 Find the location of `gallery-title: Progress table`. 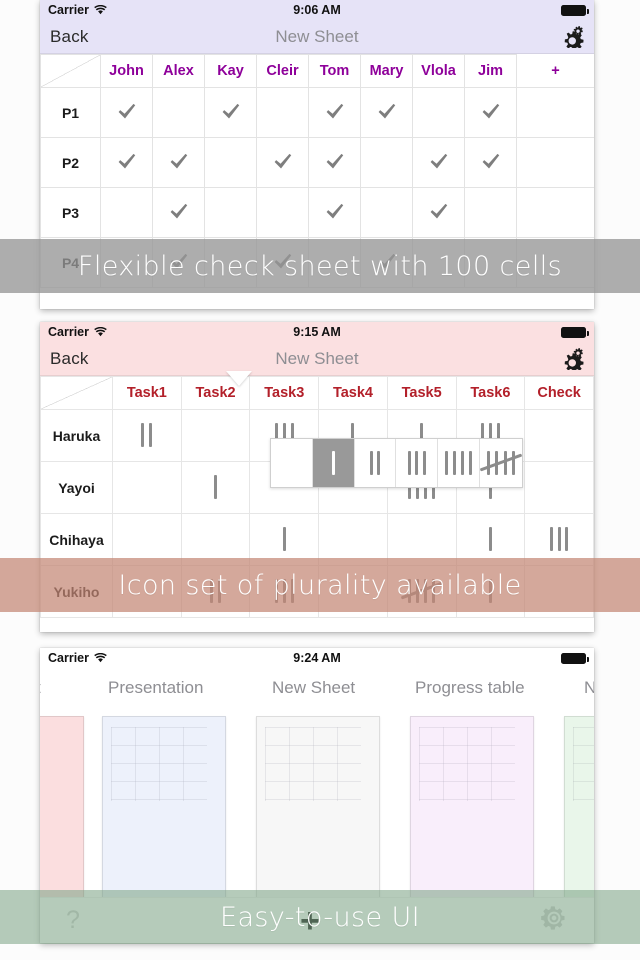

gallery-title: Progress table is located at coordinates (470, 688).